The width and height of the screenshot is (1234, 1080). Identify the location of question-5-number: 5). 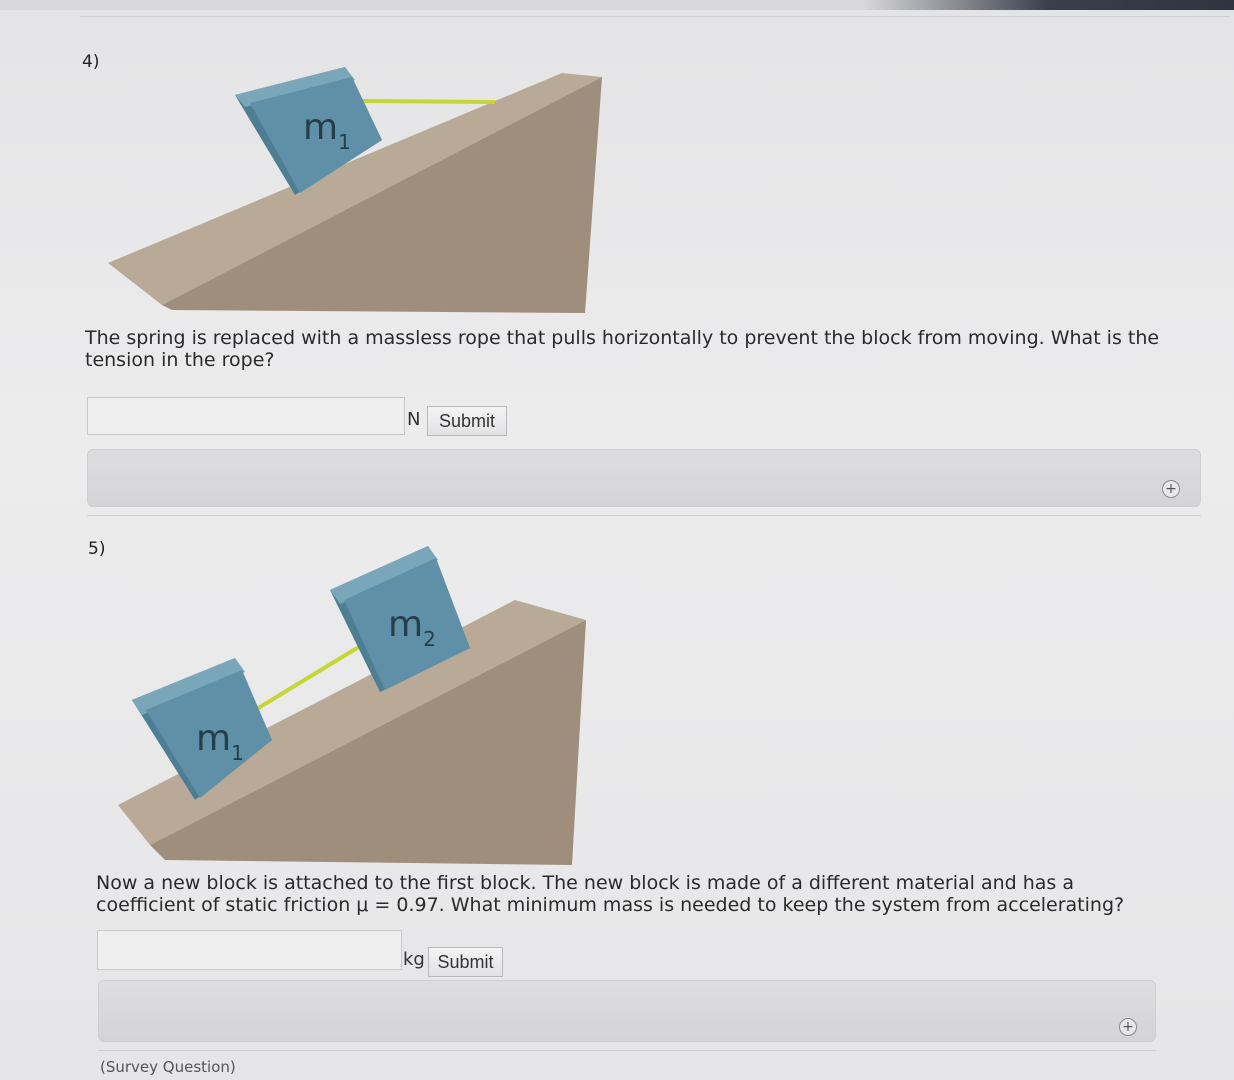
(97, 549).